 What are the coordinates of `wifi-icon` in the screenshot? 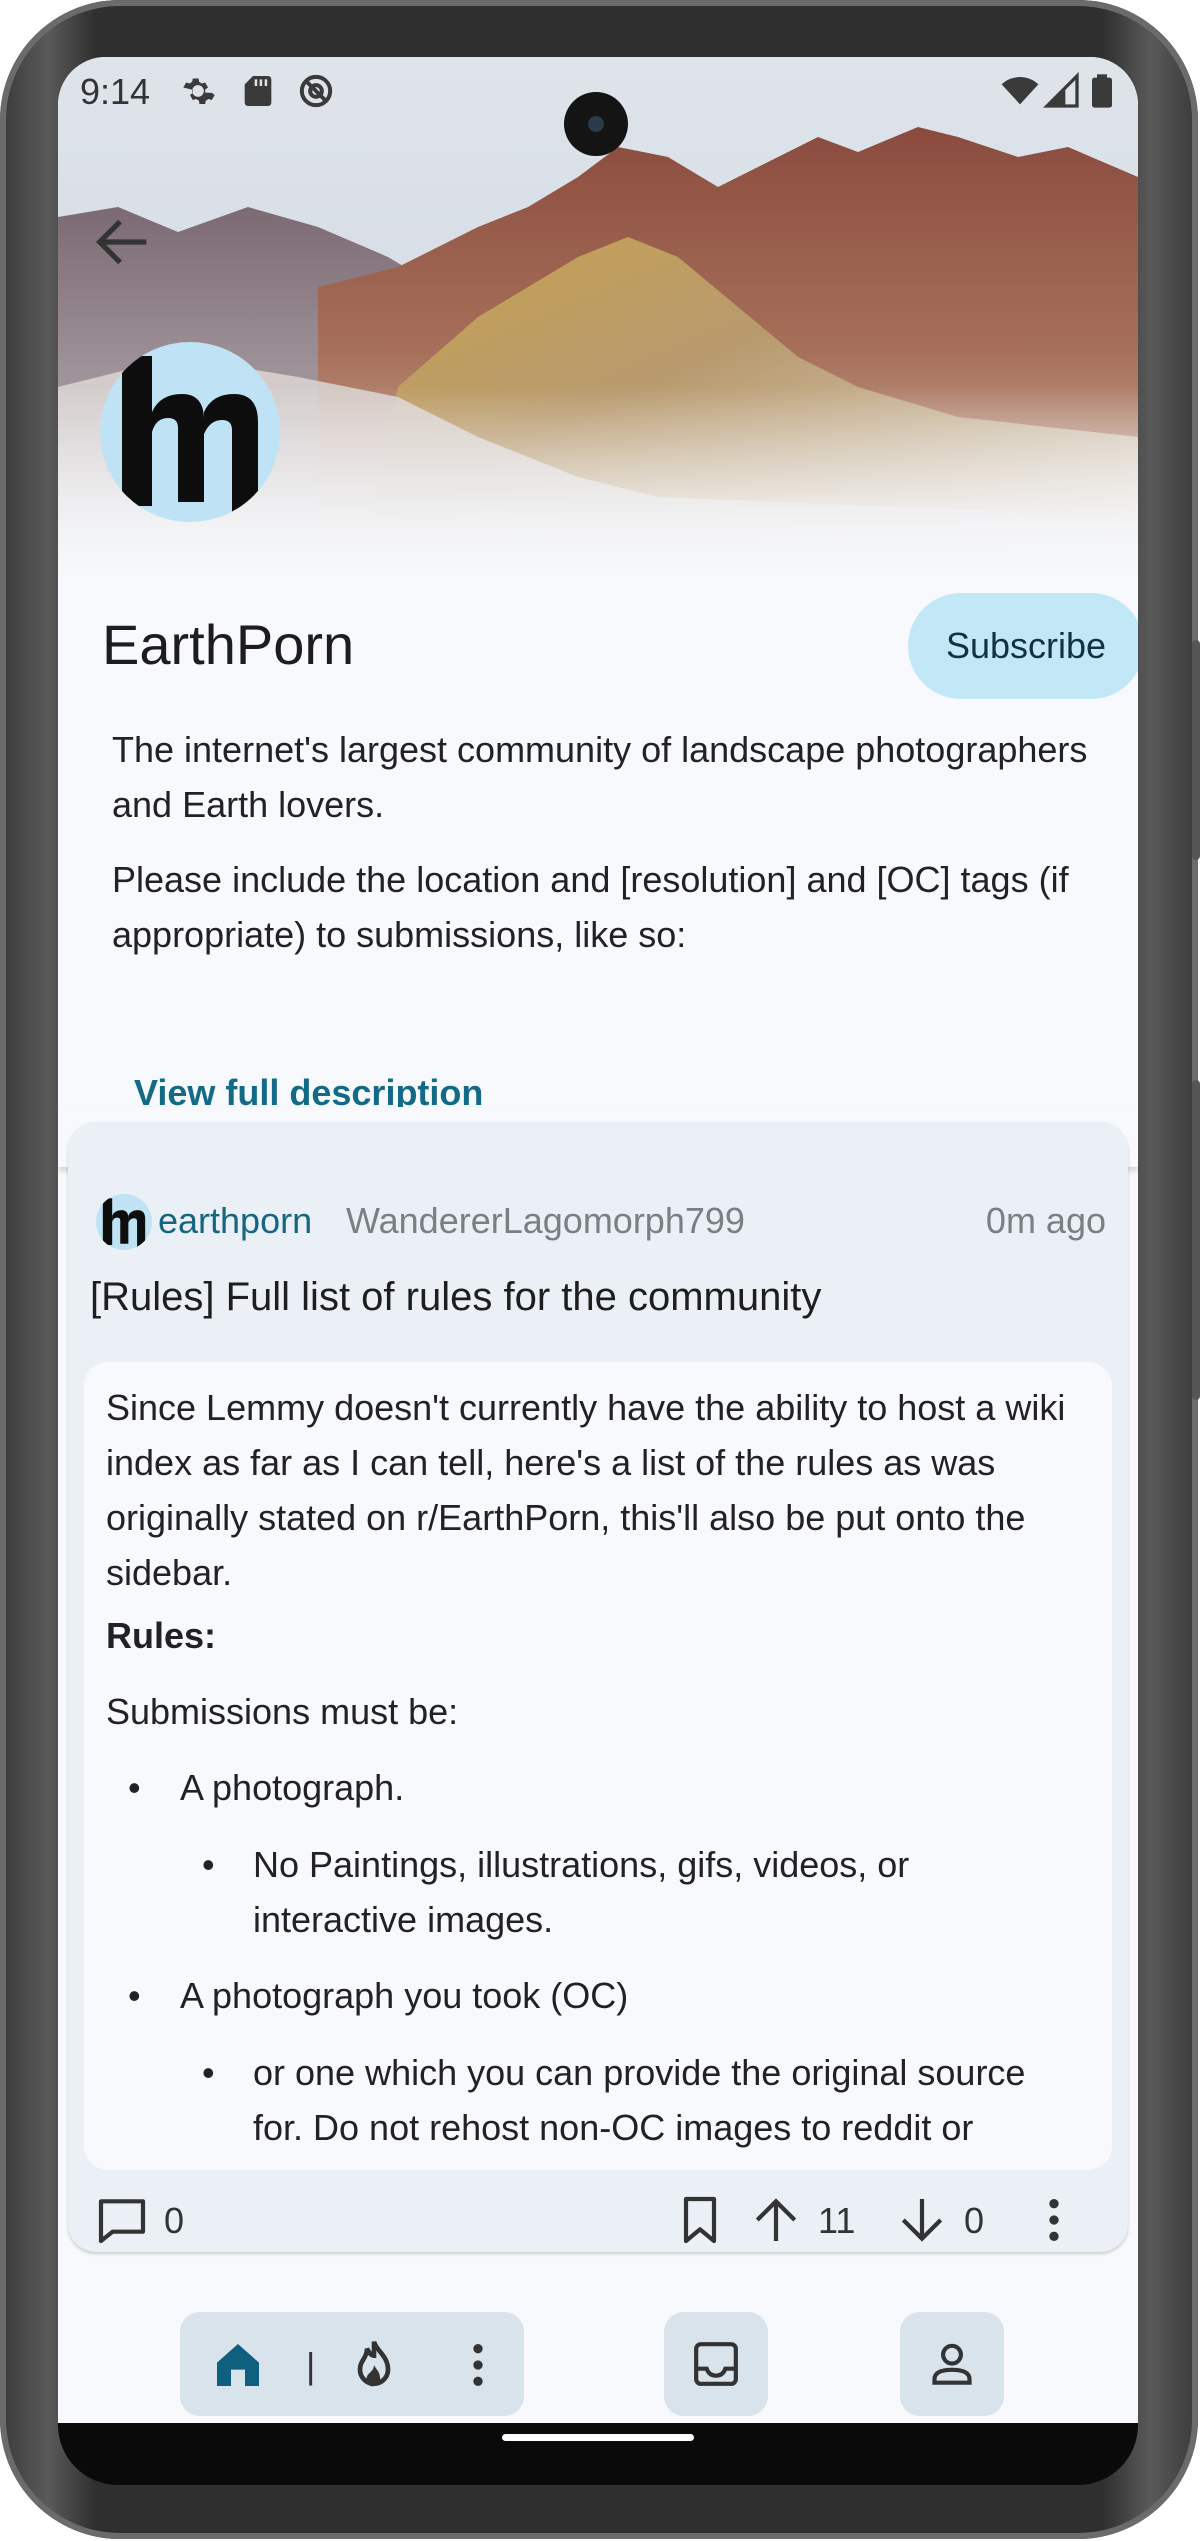 It's located at (1020, 91).